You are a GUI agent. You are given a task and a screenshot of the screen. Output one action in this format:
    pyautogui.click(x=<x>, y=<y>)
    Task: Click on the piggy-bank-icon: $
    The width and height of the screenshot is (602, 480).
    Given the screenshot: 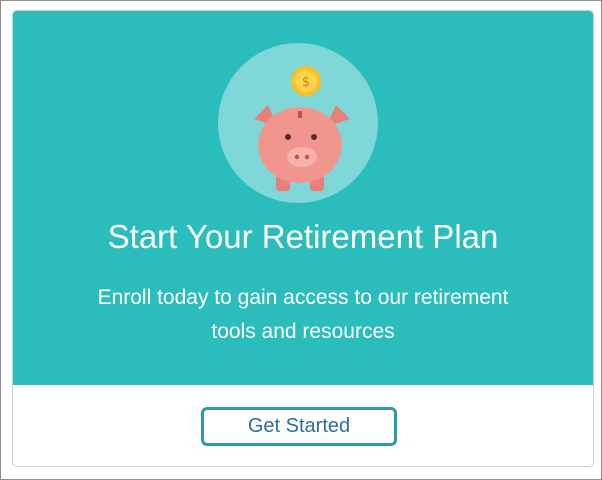 What is the action you would take?
    pyautogui.click(x=298, y=123)
    